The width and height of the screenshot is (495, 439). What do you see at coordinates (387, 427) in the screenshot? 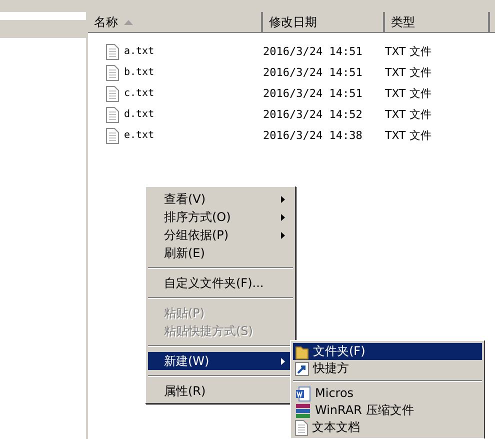
I see `menu-item: 文本文档` at bounding box center [387, 427].